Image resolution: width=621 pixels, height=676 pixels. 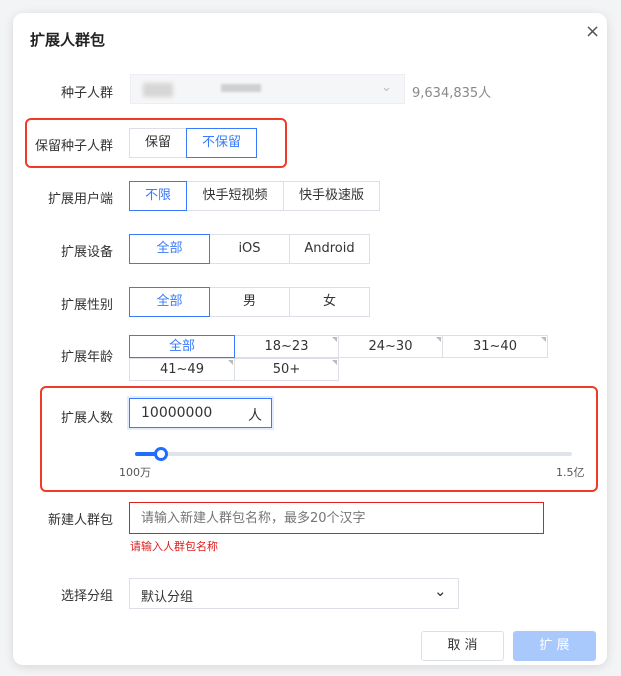 What do you see at coordinates (452, 93) in the screenshot?
I see `seed-count: 9,634,835人` at bounding box center [452, 93].